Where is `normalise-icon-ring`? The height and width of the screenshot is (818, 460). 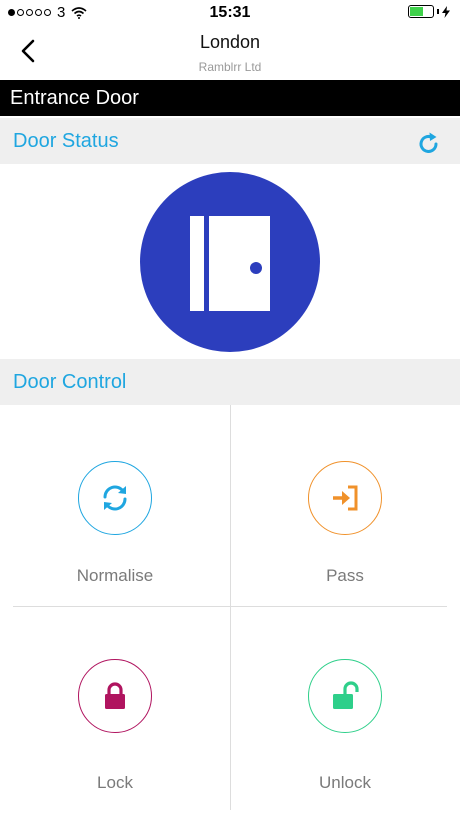
normalise-icon-ring is located at coordinates (115, 498).